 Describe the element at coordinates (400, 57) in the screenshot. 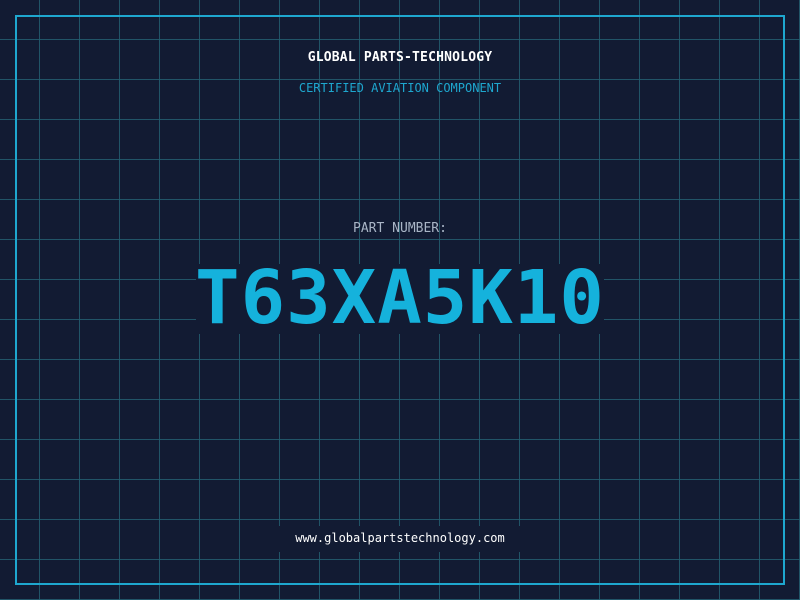

I see `brand-title: GLOBAL PARTS-TECHNOLOGY` at that location.